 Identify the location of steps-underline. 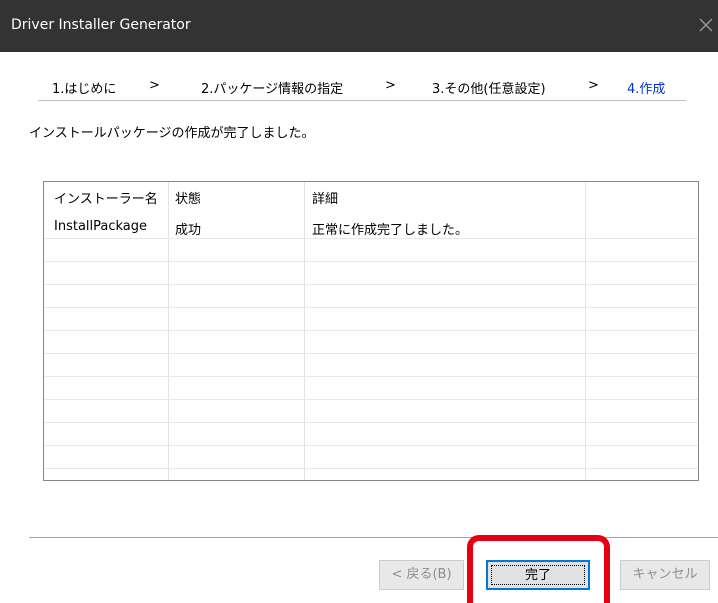
(362, 100).